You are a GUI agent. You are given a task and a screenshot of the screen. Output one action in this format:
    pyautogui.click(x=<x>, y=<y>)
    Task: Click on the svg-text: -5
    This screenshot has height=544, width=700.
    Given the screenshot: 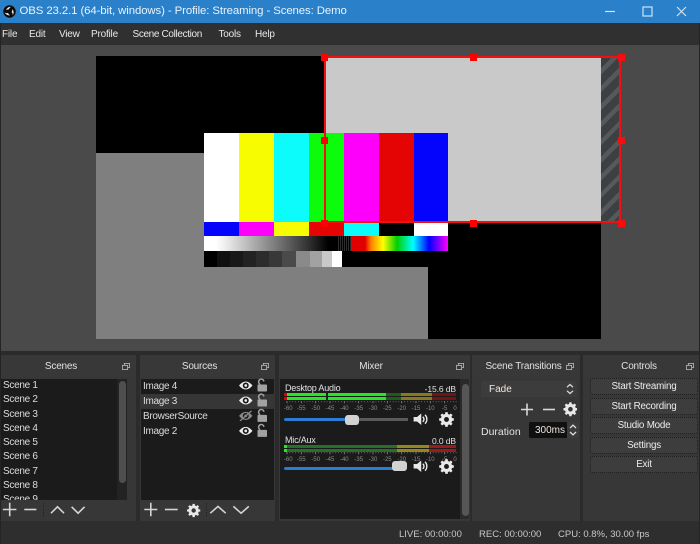 What is the action you would take?
    pyautogui.click(x=445, y=408)
    